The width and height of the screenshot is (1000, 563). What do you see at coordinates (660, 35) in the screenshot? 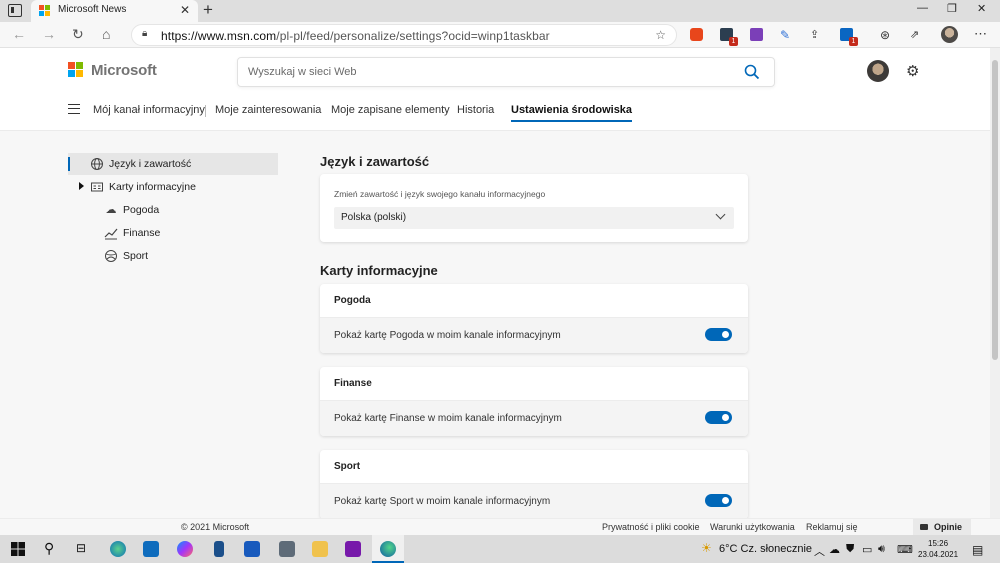
I see `favorite-star-icon: ☆` at bounding box center [660, 35].